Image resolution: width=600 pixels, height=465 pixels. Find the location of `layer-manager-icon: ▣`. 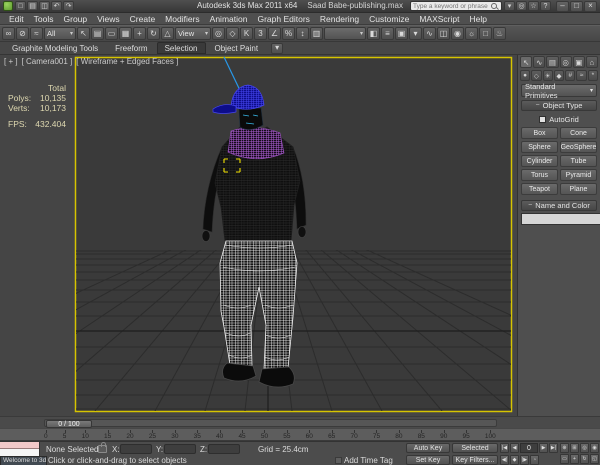

layer-manager-icon: ▣ is located at coordinates (401, 33).